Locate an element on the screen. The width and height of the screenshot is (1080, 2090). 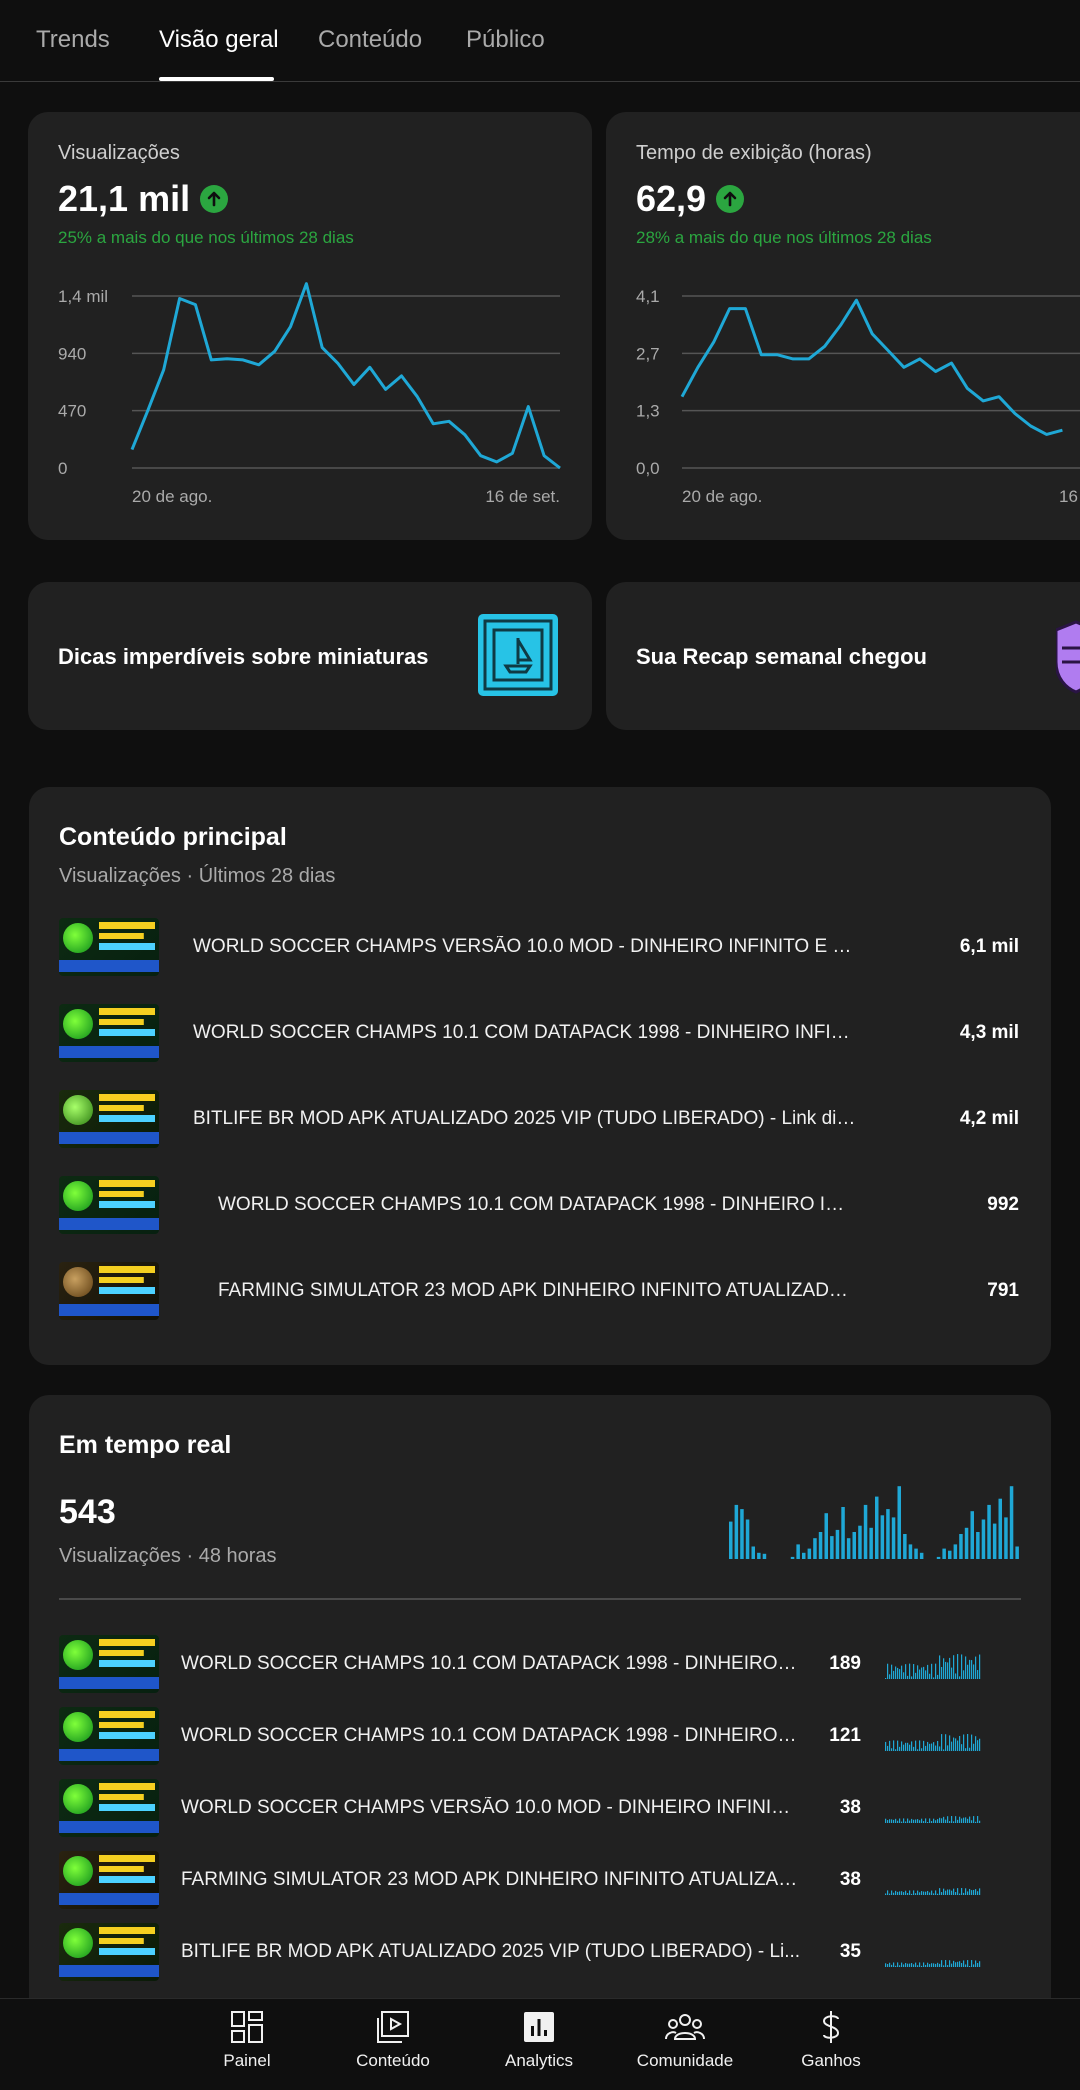
tab-overview: Visão geral is located at coordinates (219, 40).